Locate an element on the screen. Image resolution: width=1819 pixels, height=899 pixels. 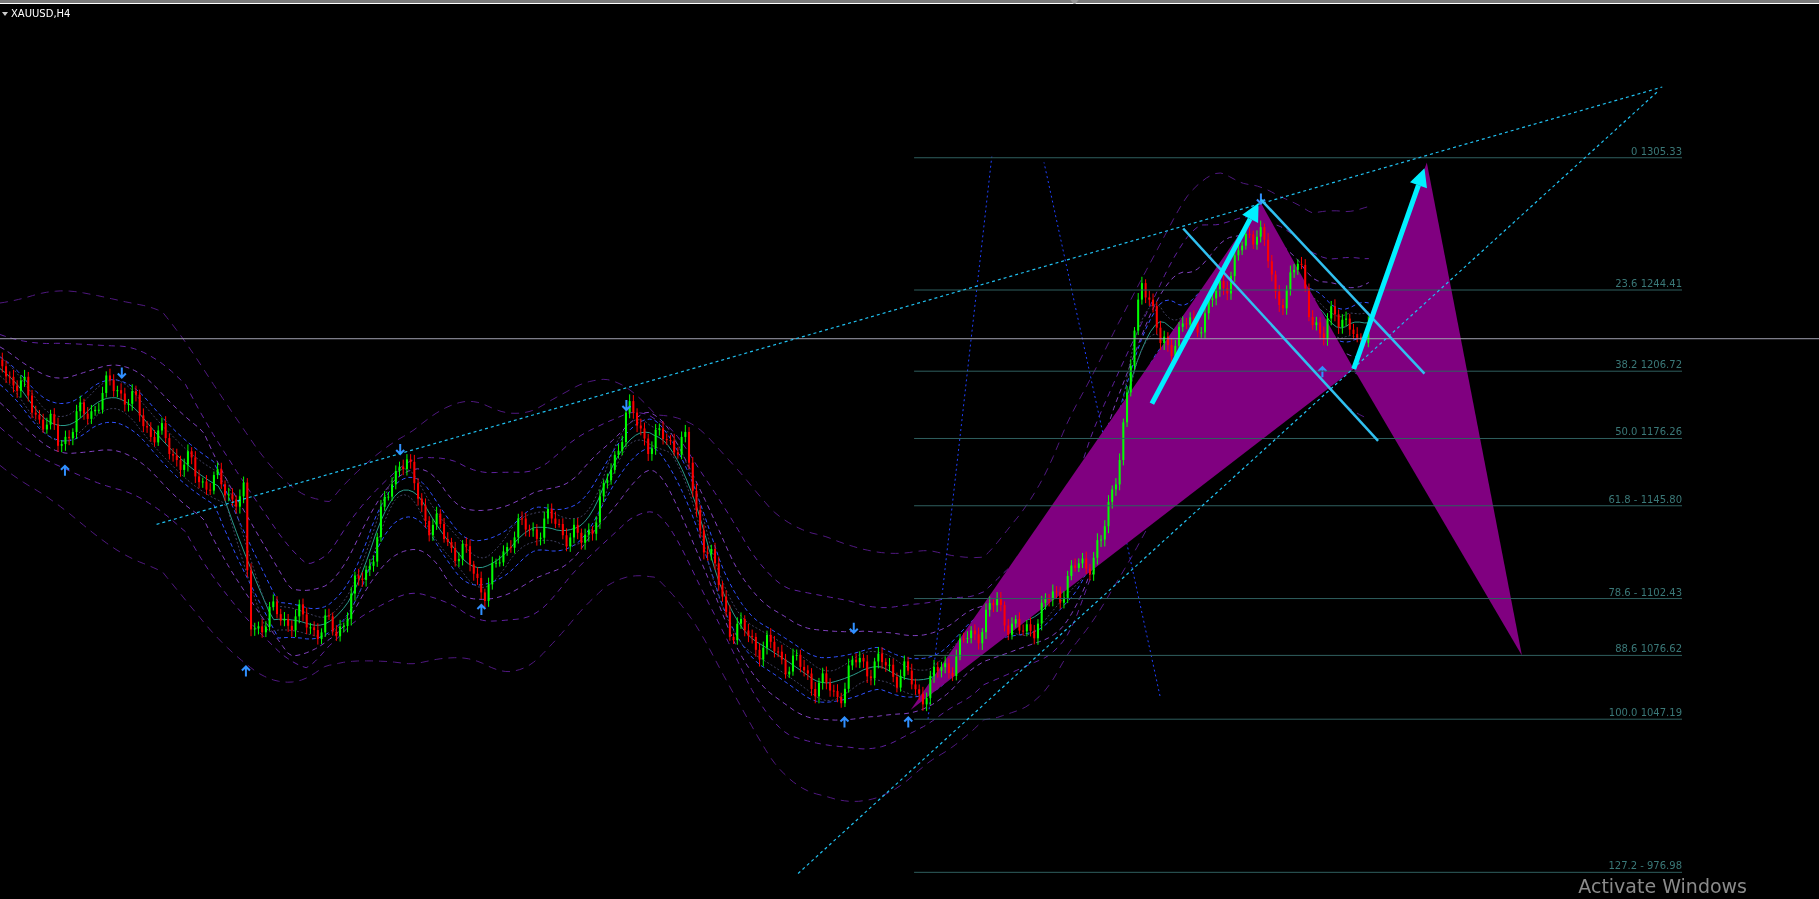
chart-title: XAUUSD,H4 is located at coordinates (41, 13).